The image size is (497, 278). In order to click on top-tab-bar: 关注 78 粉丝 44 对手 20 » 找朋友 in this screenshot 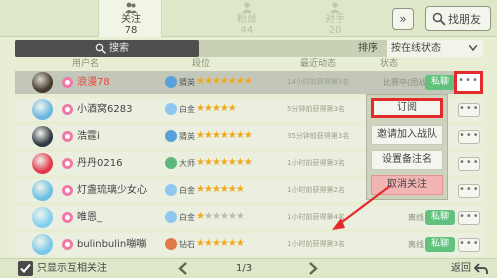, I will do `click(248, 18)`.